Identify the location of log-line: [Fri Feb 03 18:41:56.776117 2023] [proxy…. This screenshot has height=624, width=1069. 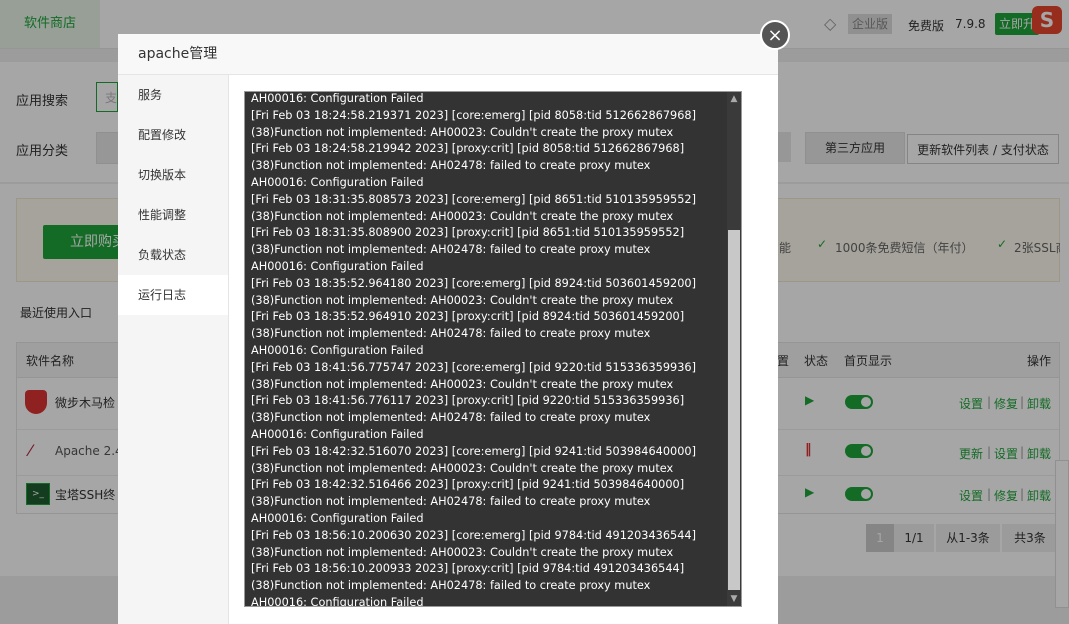
(468, 401).